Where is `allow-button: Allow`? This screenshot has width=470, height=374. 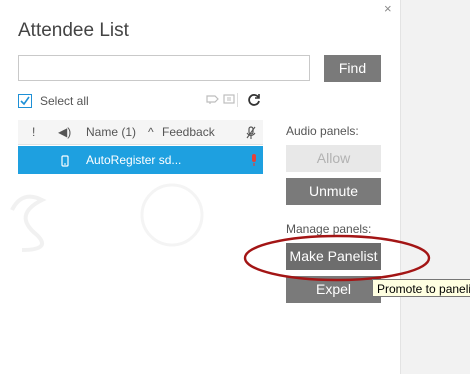 allow-button: Allow is located at coordinates (333, 158).